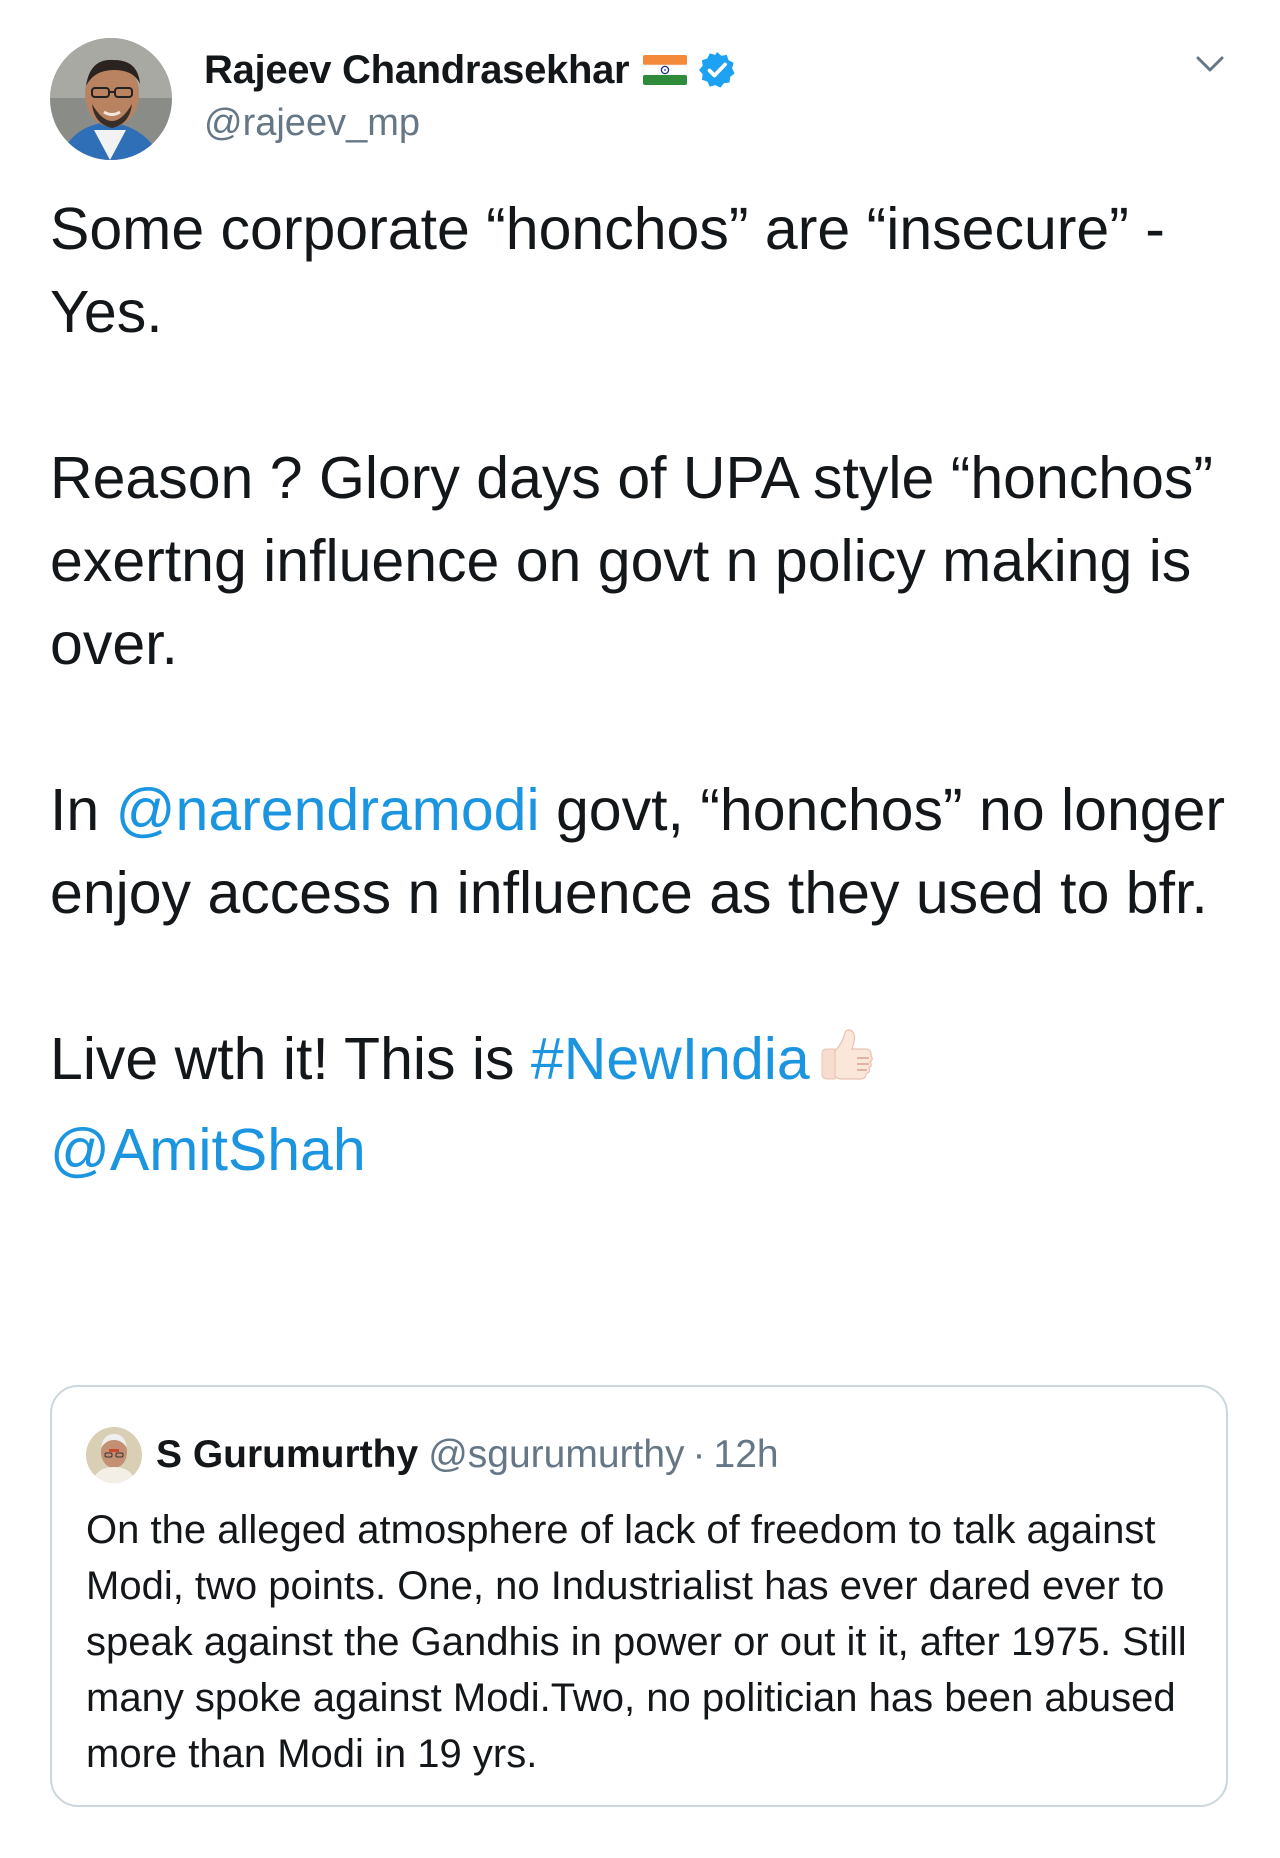 This screenshot has width=1280, height=1858. What do you see at coordinates (846, 1066) in the screenshot?
I see `thumbs-up-emoji` at bounding box center [846, 1066].